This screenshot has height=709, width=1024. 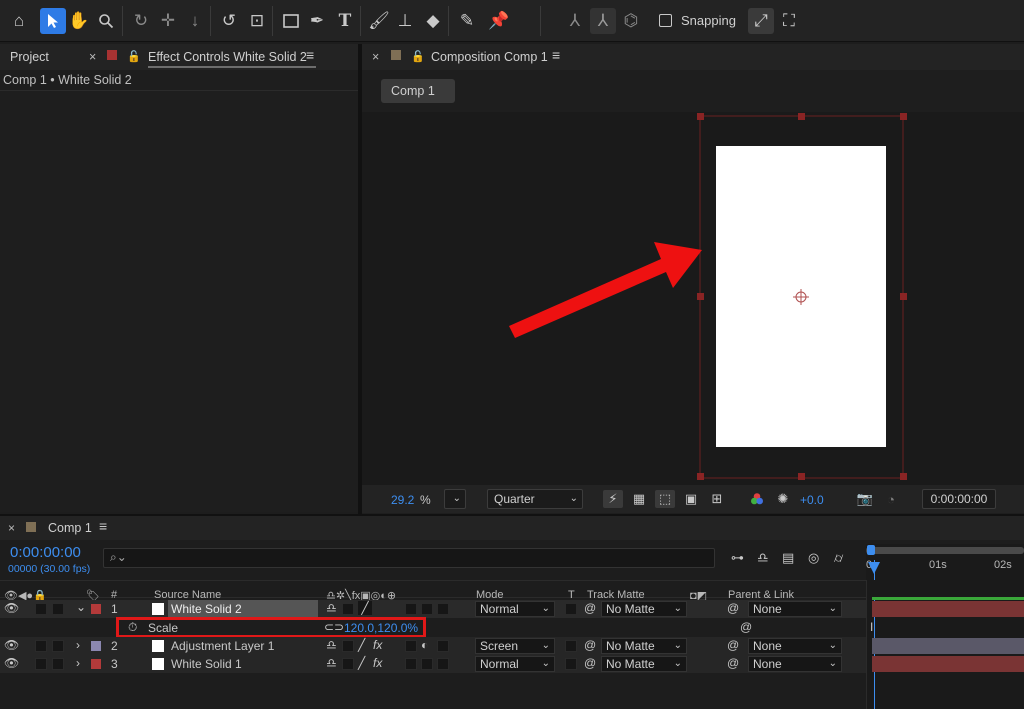 I want to click on pen-tool-icon: ✒, so click(x=317, y=21).